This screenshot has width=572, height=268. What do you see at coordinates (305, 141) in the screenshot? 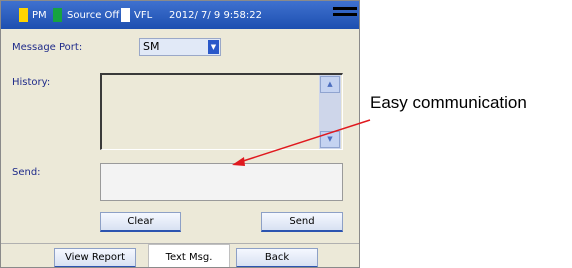
I see `arrow-line` at bounding box center [305, 141].